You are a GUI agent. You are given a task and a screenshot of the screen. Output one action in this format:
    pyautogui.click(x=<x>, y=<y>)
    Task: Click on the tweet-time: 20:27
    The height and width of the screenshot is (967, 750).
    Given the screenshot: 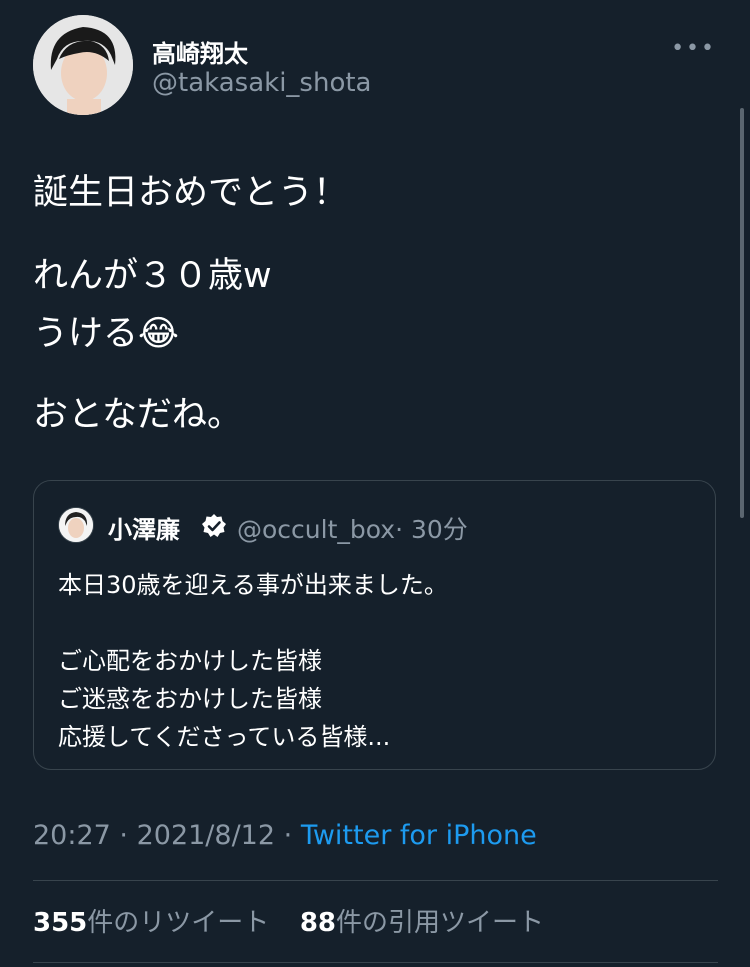 What is the action you would take?
    pyautogui.click(x=72, y=835)
    